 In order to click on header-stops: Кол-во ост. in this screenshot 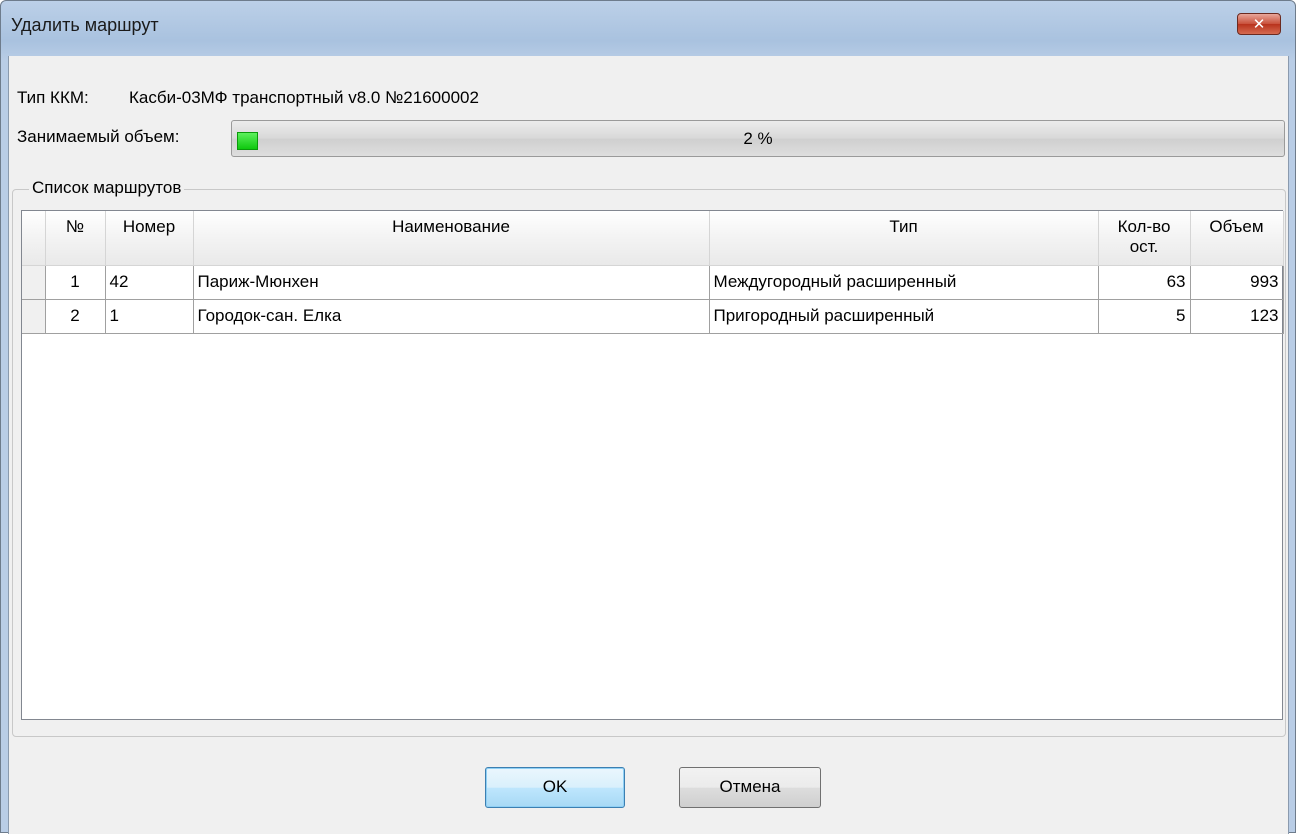, I will do `click(1144, 238)`.